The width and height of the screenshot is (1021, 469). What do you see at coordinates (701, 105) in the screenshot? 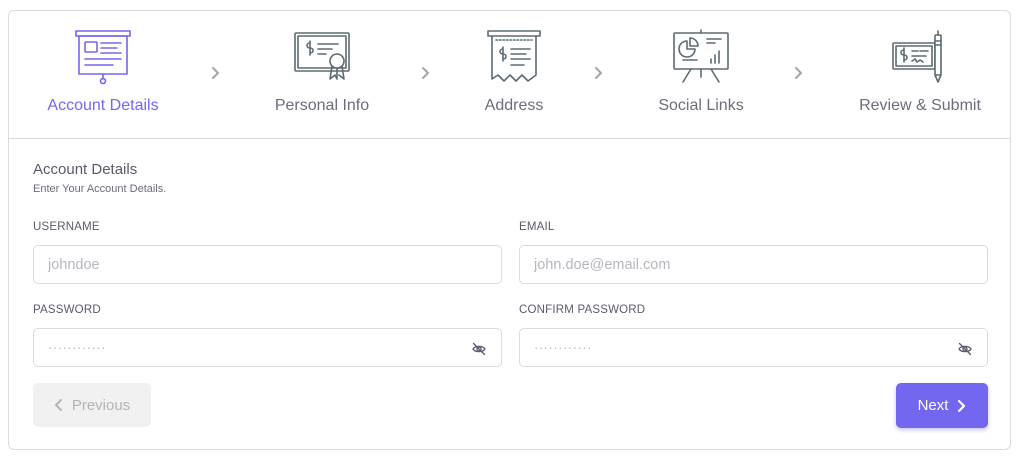
I see `step-label: Social Links` at bounding box center [701, 105].